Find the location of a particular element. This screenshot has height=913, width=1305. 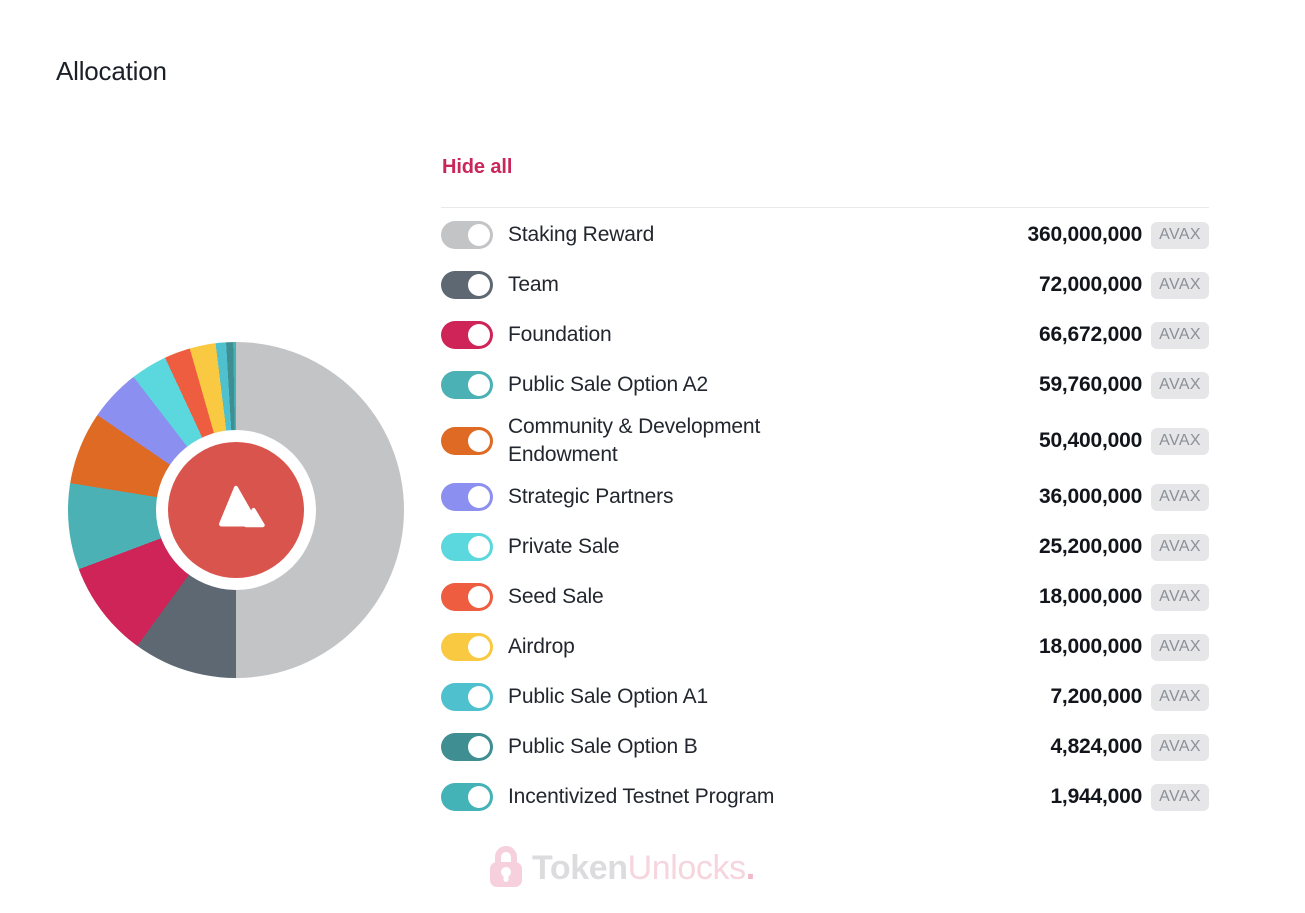

legend-row-value: 59,760,000 is located at coordinates (1090, 384).